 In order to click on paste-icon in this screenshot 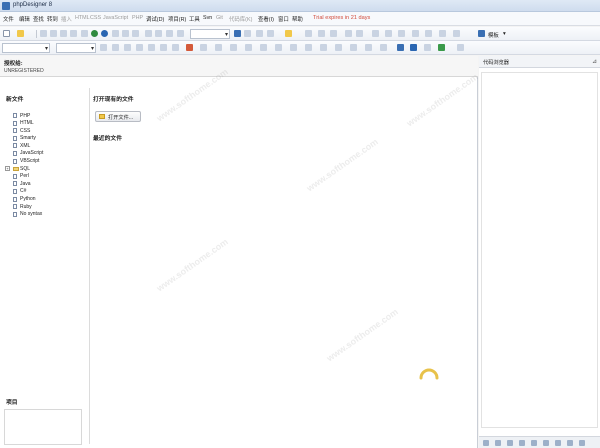, I will do `click(135, 33)`.